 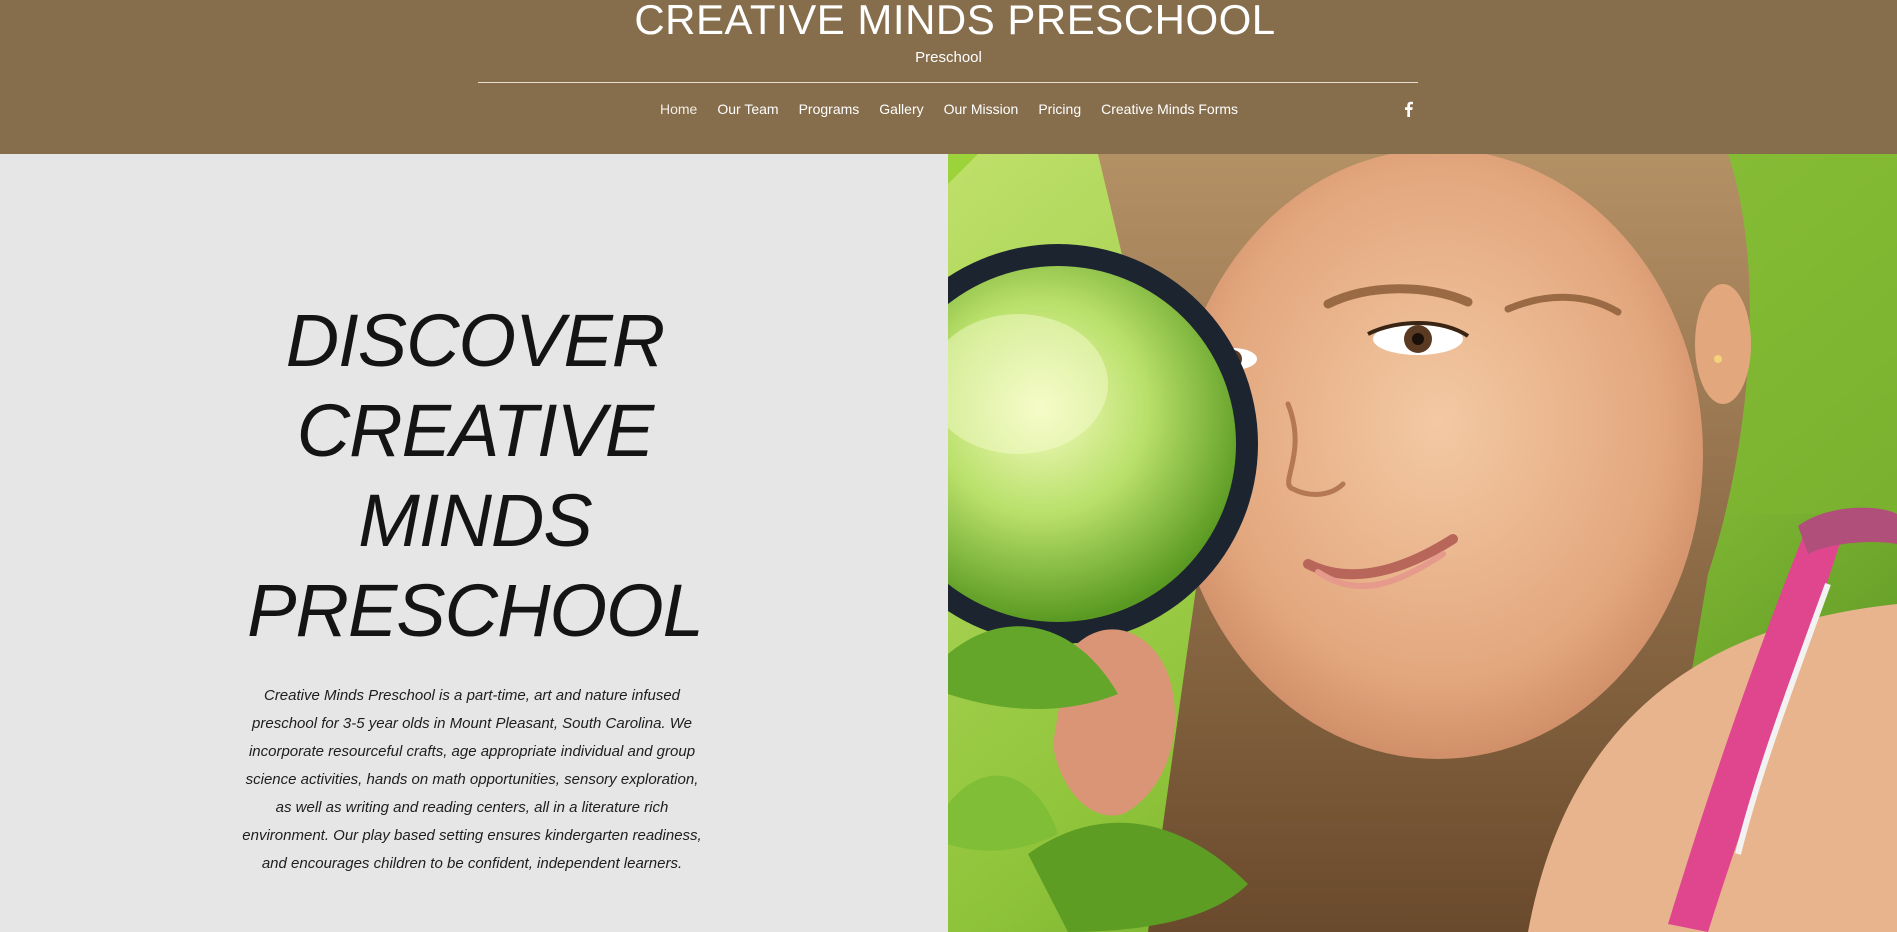 I want to click on hero-heading-line: DISCOVER, so click(x=475, y=340).